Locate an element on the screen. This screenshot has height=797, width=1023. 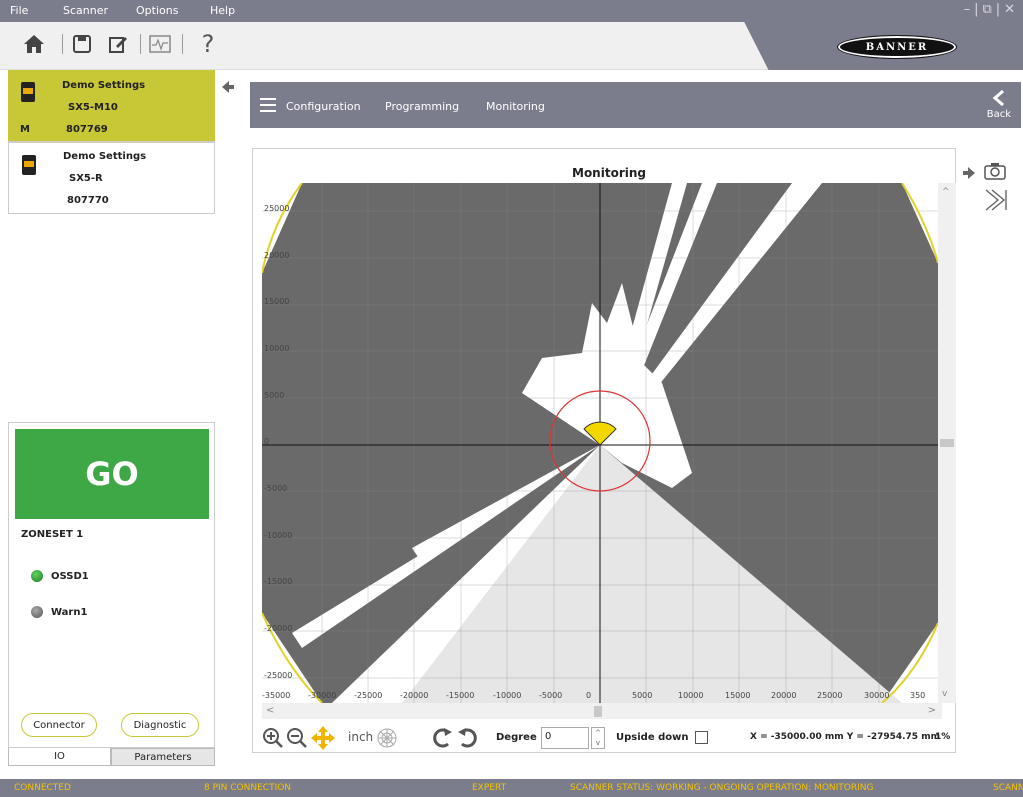
y-tick-label: 20000 is located at coordinates (277, 255).